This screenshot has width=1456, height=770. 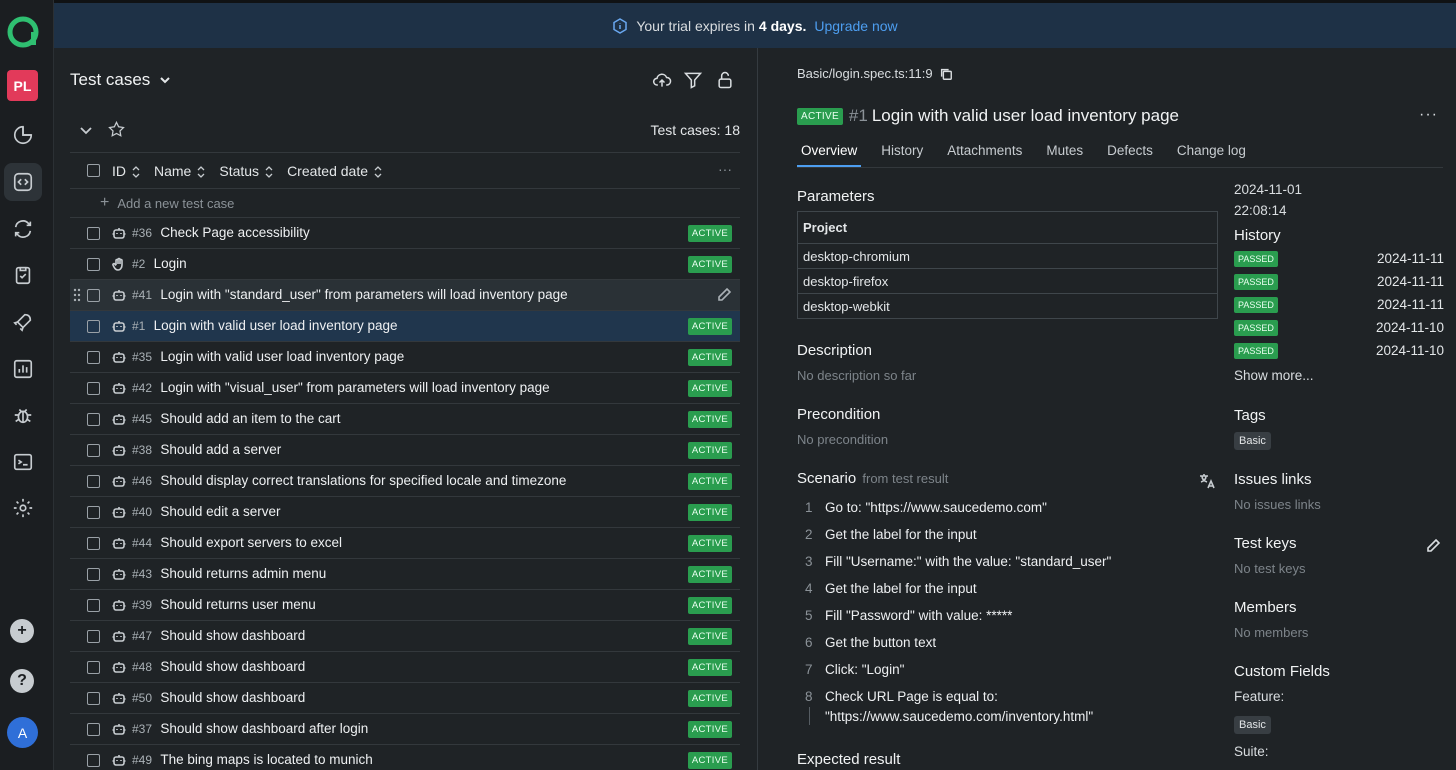 What do you see at coordinates (1257, 235) in the screenshot?
I see `history-heading: History` at bounding box center [1257, 235].